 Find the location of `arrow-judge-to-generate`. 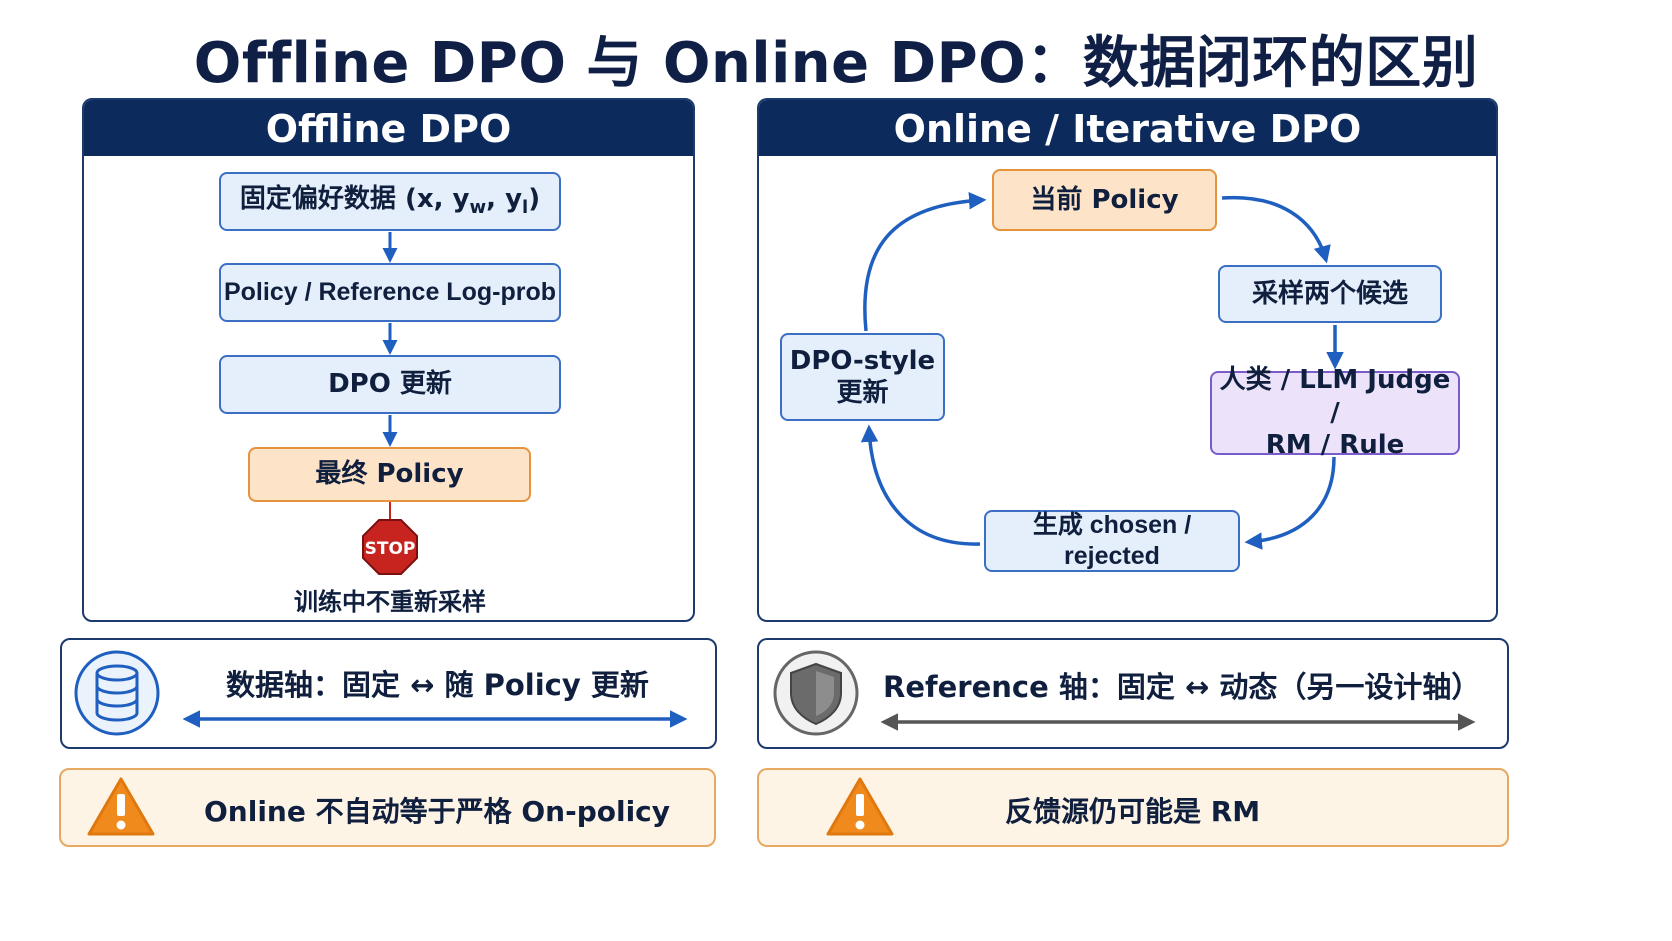

arrow-judge-to-generate is located at coordinates (1290, 503).